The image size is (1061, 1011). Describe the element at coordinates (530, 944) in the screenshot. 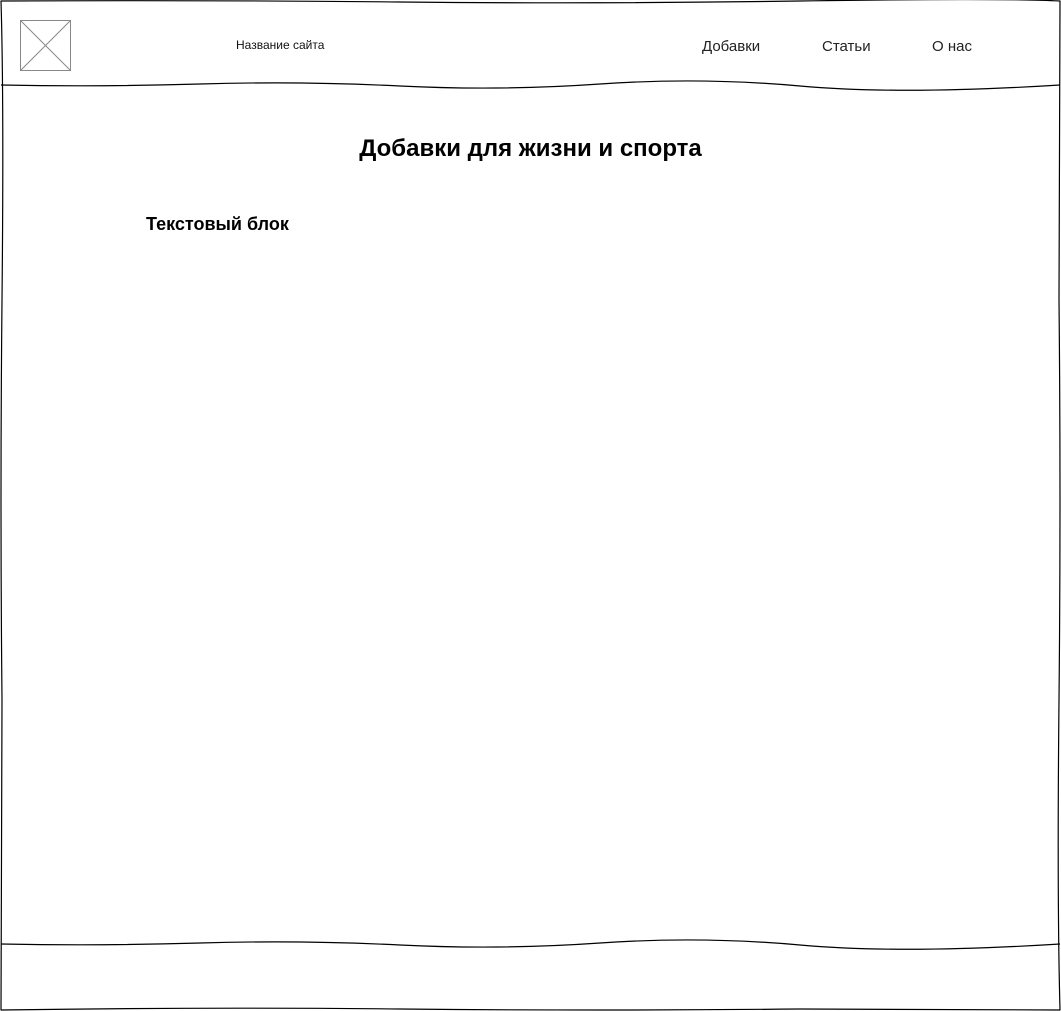

I see `footer-divider` at that location.